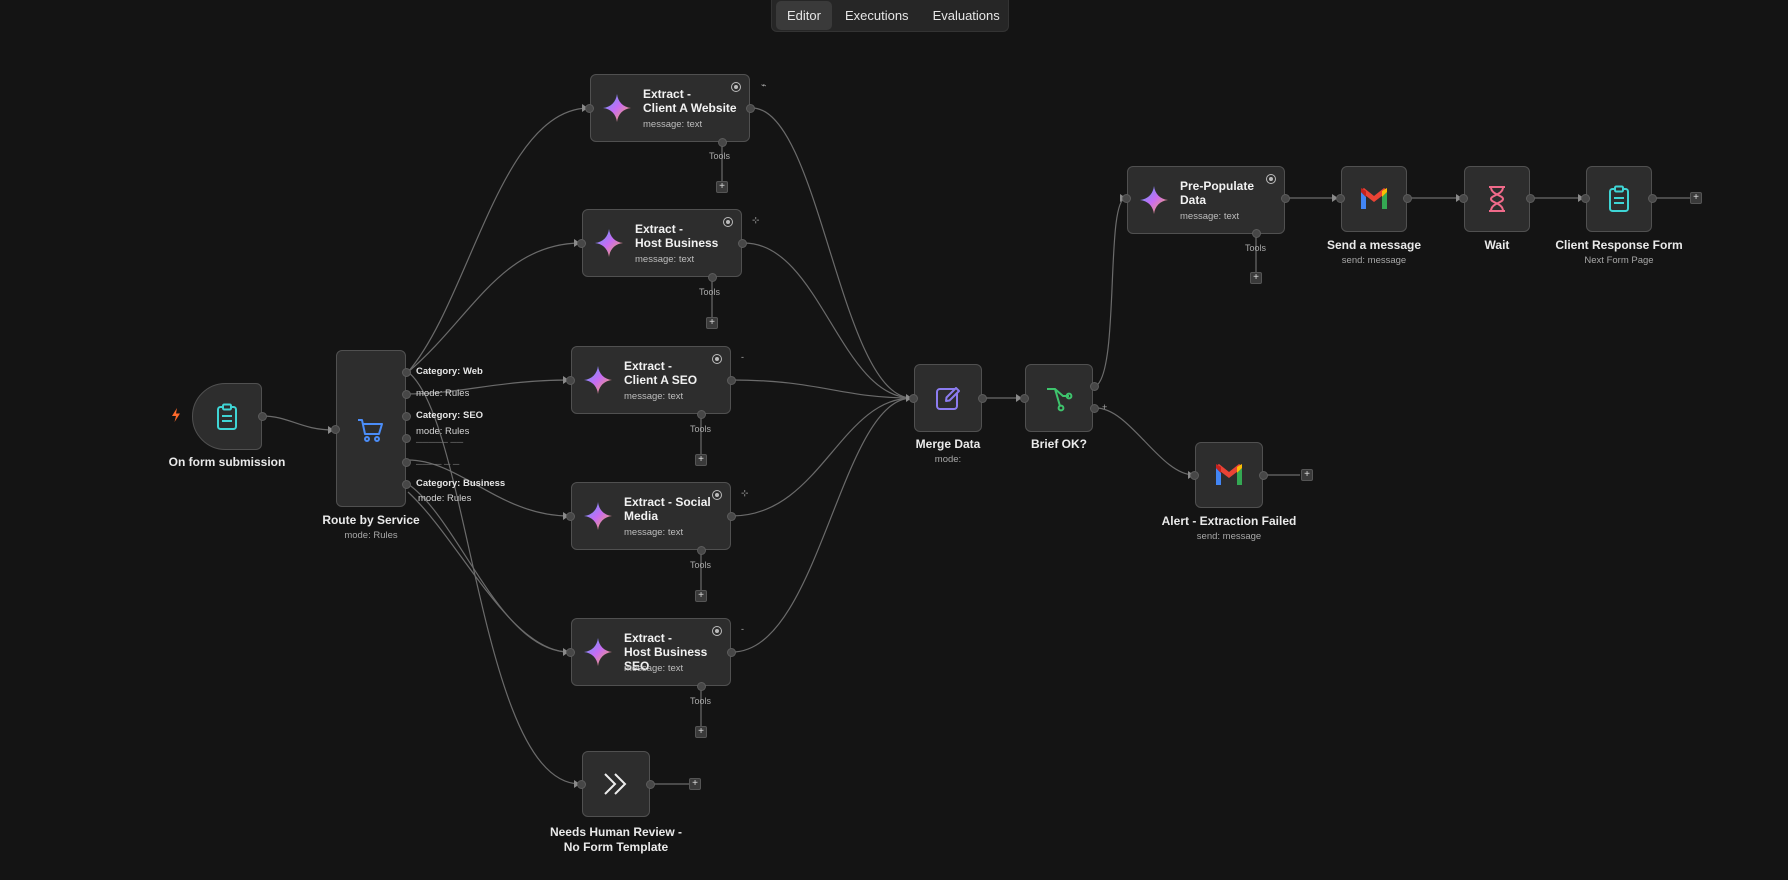 This screenshot has width=1788, height=880. I want to click on brief-true-output-port, so click(1094, 386).